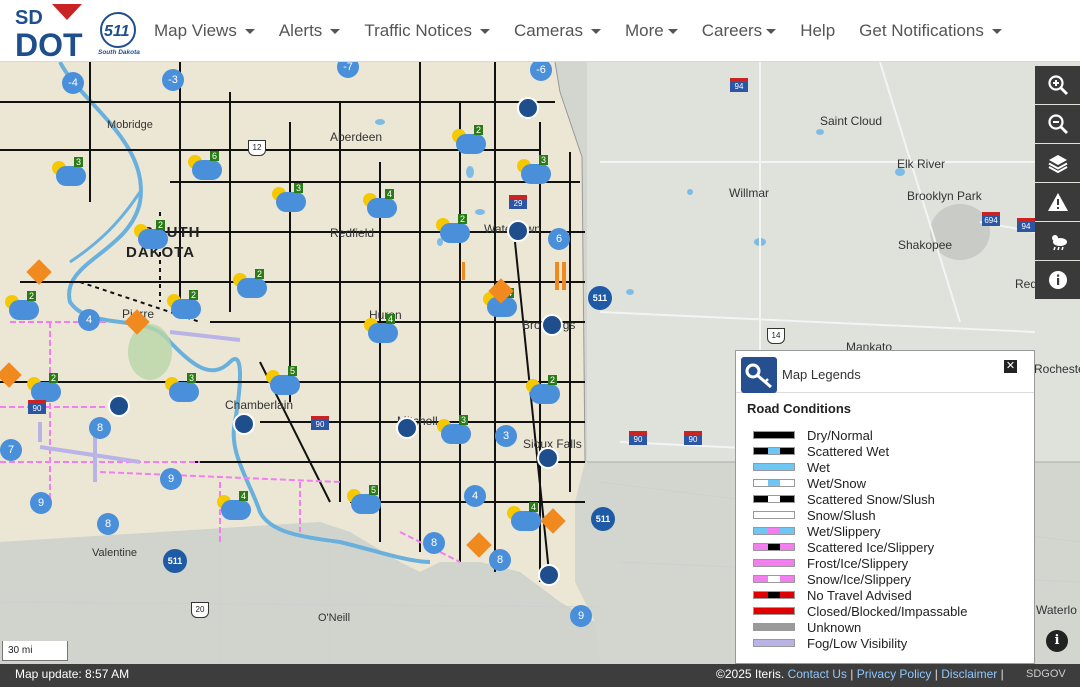 This screenshot has width=1080, height=687. Describe the element at coordinates (1057, 85) in the screenshot. I see `zoom-in-button` at that location.